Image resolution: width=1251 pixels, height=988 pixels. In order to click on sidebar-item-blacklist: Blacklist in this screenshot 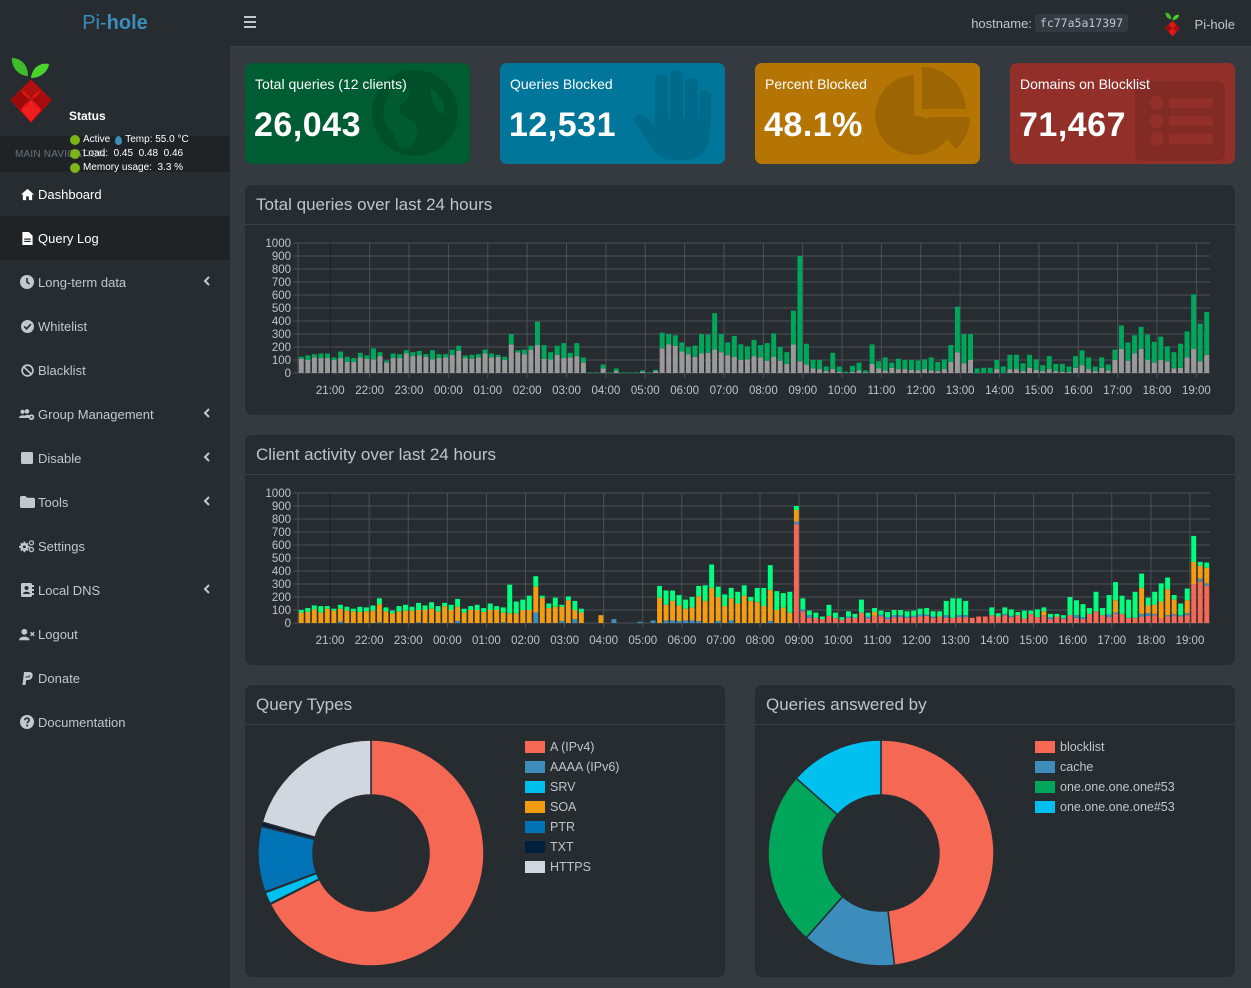, I will do `click(115, 370)`.